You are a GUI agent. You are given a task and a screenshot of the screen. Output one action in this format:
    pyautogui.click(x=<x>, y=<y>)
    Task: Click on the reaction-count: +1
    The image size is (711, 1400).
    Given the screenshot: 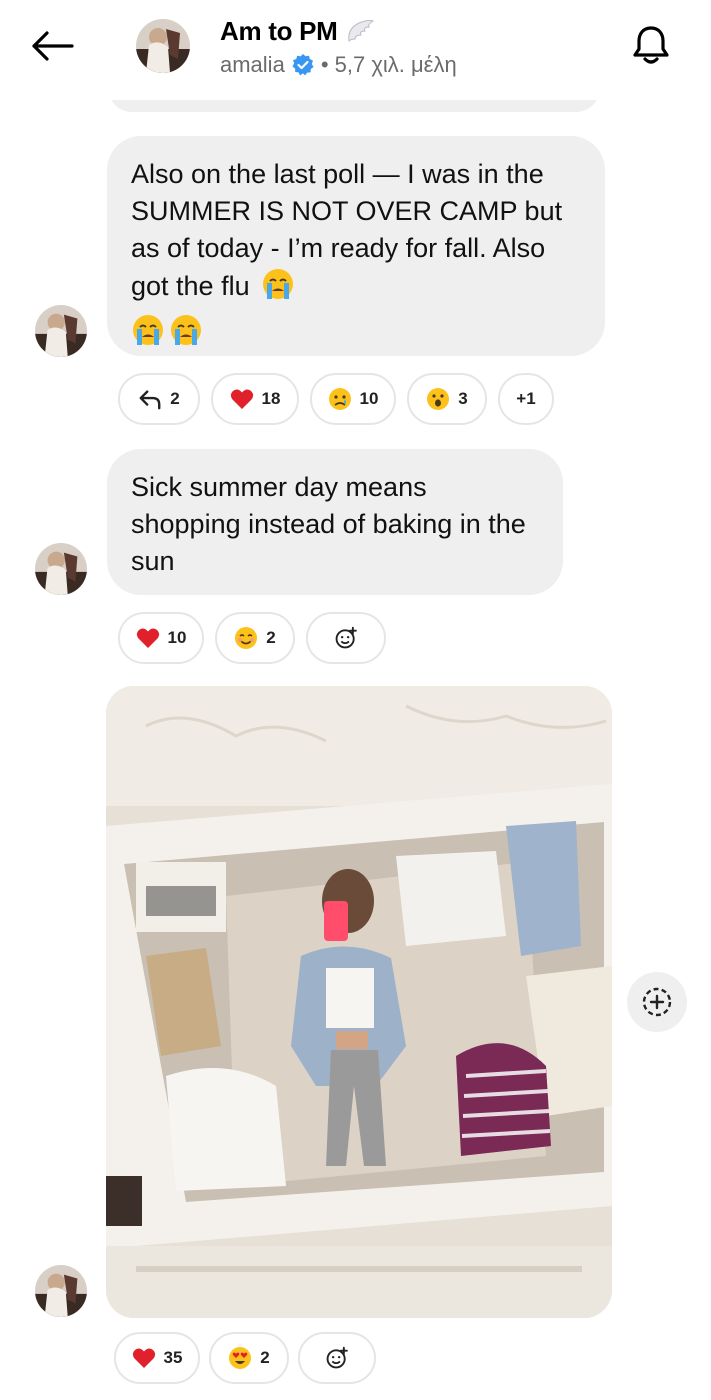 What is the action you would take?
    pyautogui.click(x=526, y=398)
    